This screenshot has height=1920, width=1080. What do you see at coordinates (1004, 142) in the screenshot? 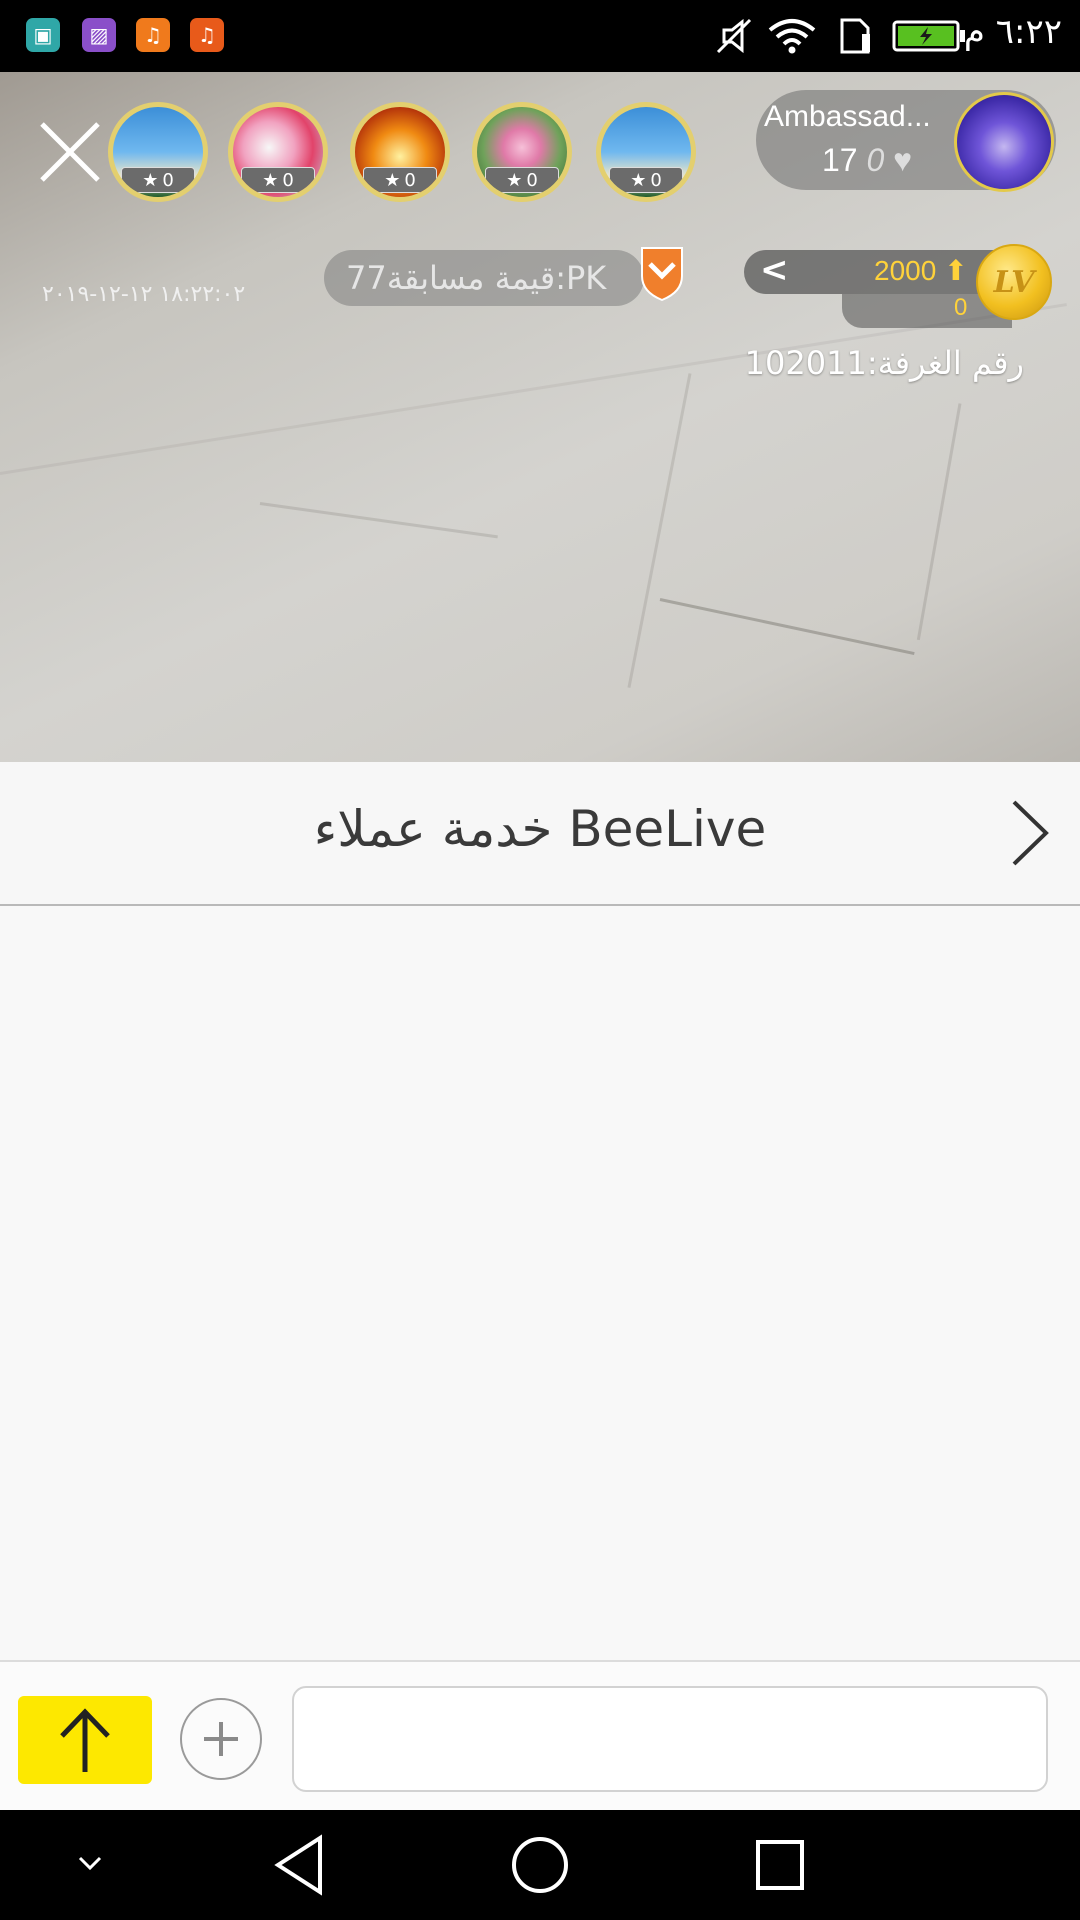
I see `host-avatar` at bounding box center [1004, 142].